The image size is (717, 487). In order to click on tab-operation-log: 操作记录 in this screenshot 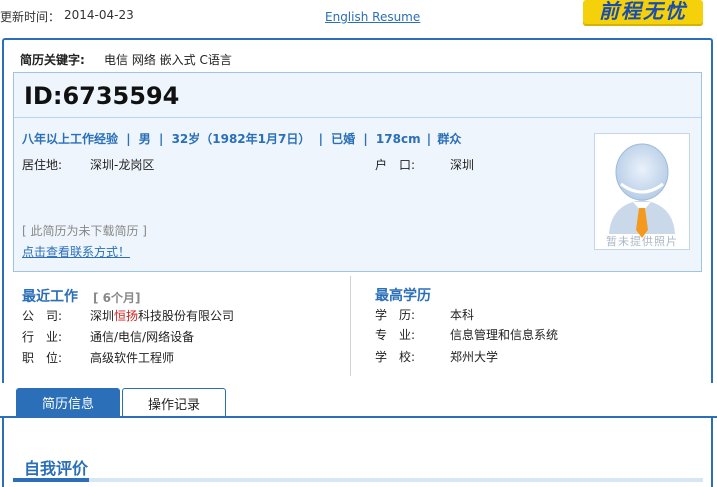, I will do `click(174, 402)`.